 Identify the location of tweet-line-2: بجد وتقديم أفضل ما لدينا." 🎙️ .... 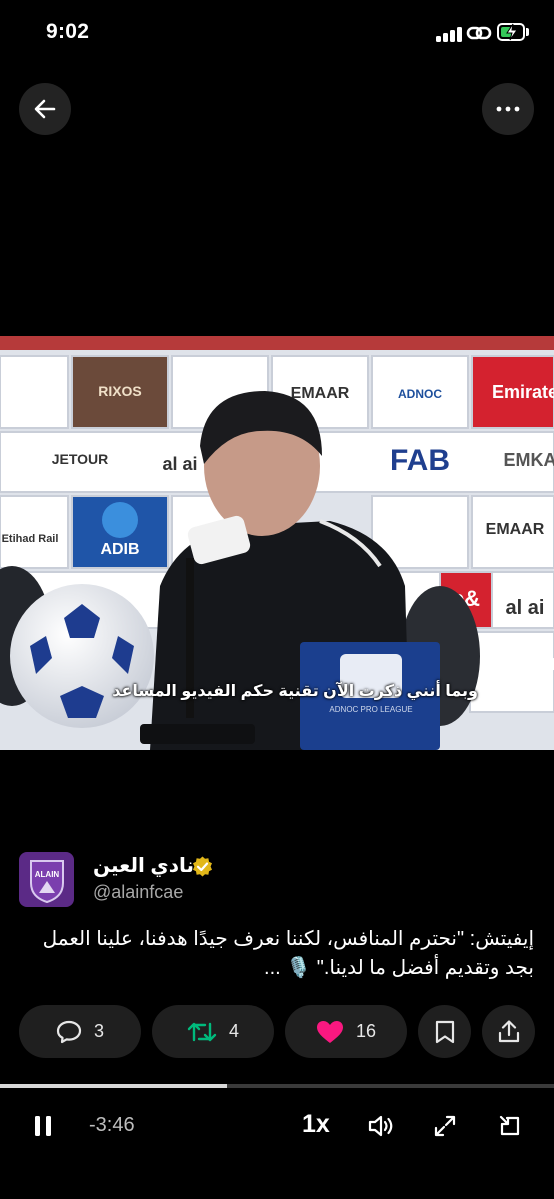
(399, 968).